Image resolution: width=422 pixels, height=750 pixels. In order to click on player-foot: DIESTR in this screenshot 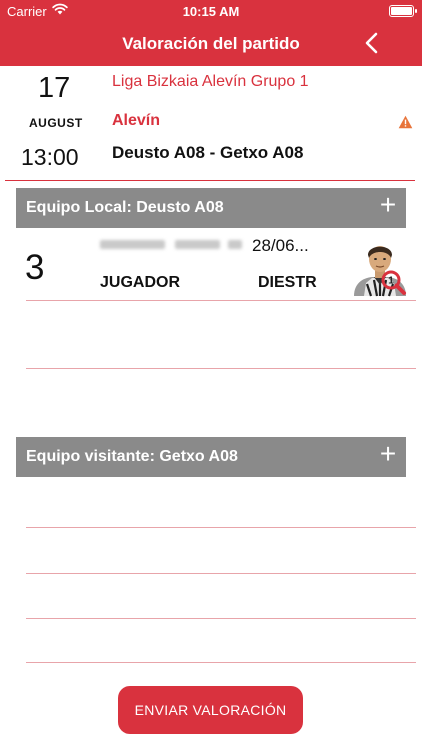, I will do `click(287, 282)`.